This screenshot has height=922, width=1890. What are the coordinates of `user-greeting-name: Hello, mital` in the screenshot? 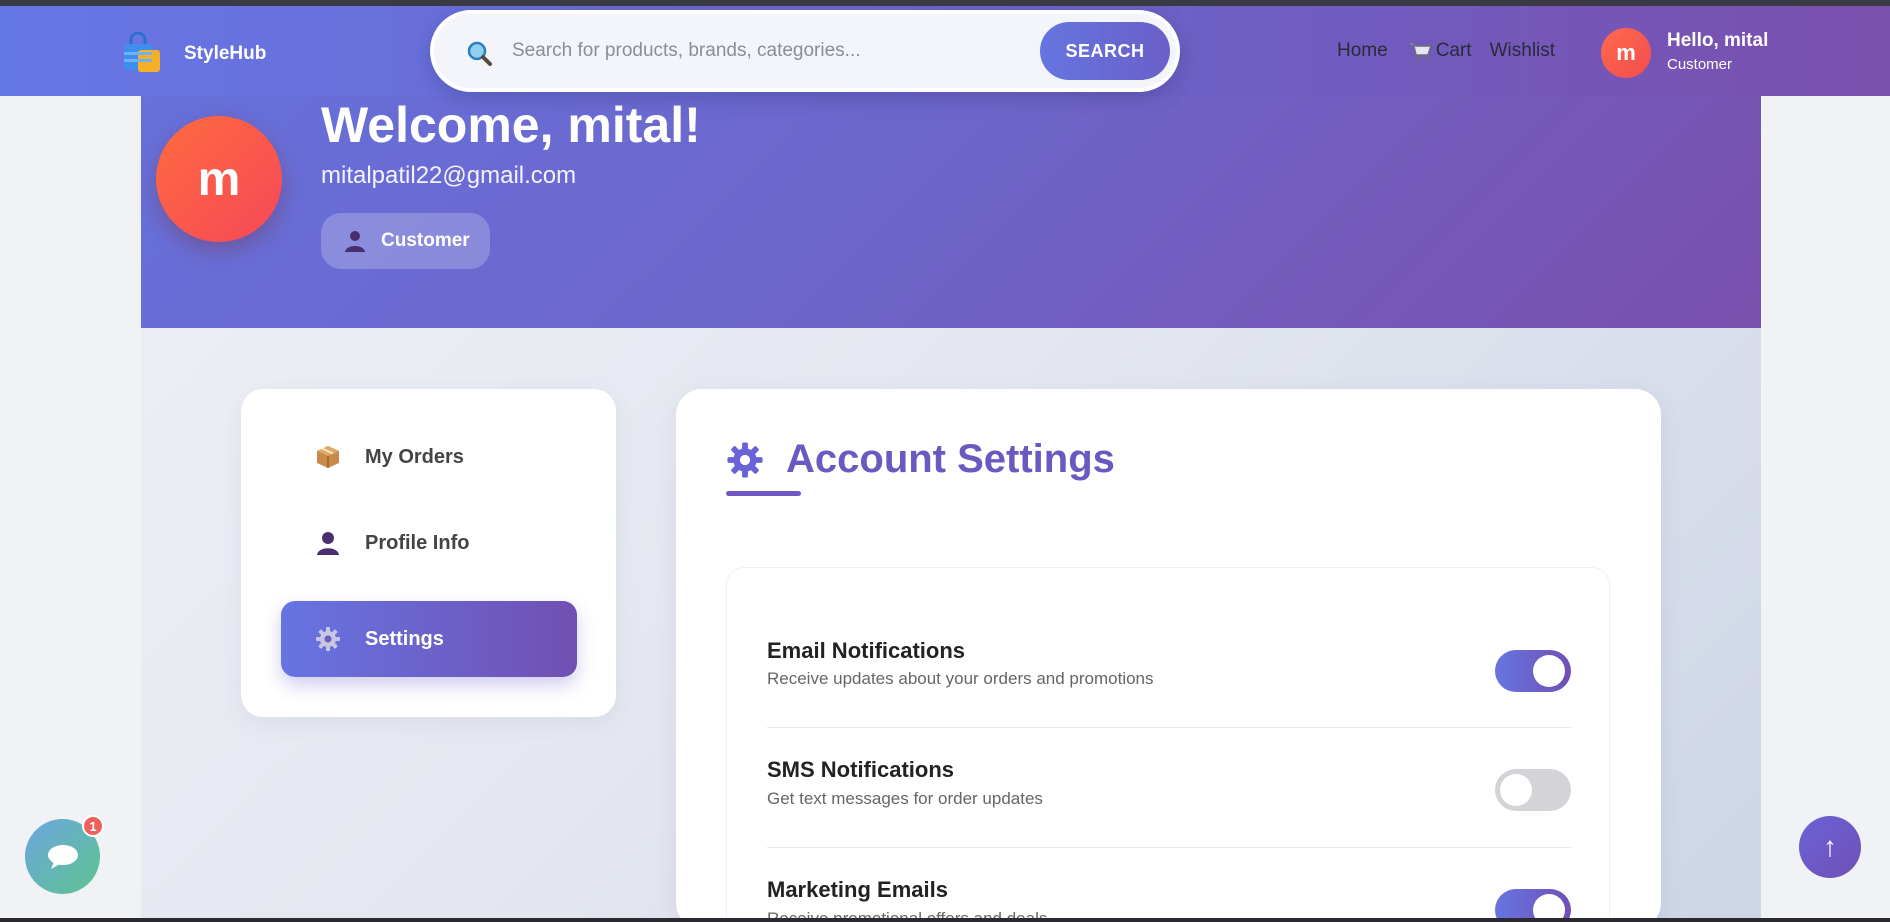 It's located at (1718, 40).